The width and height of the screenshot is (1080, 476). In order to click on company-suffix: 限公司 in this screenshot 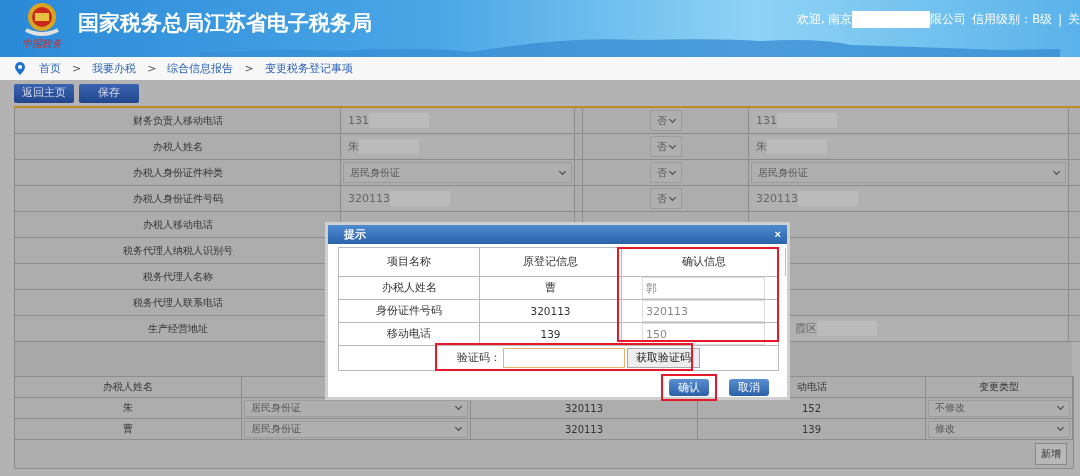, I will do `click(948, 19)`.